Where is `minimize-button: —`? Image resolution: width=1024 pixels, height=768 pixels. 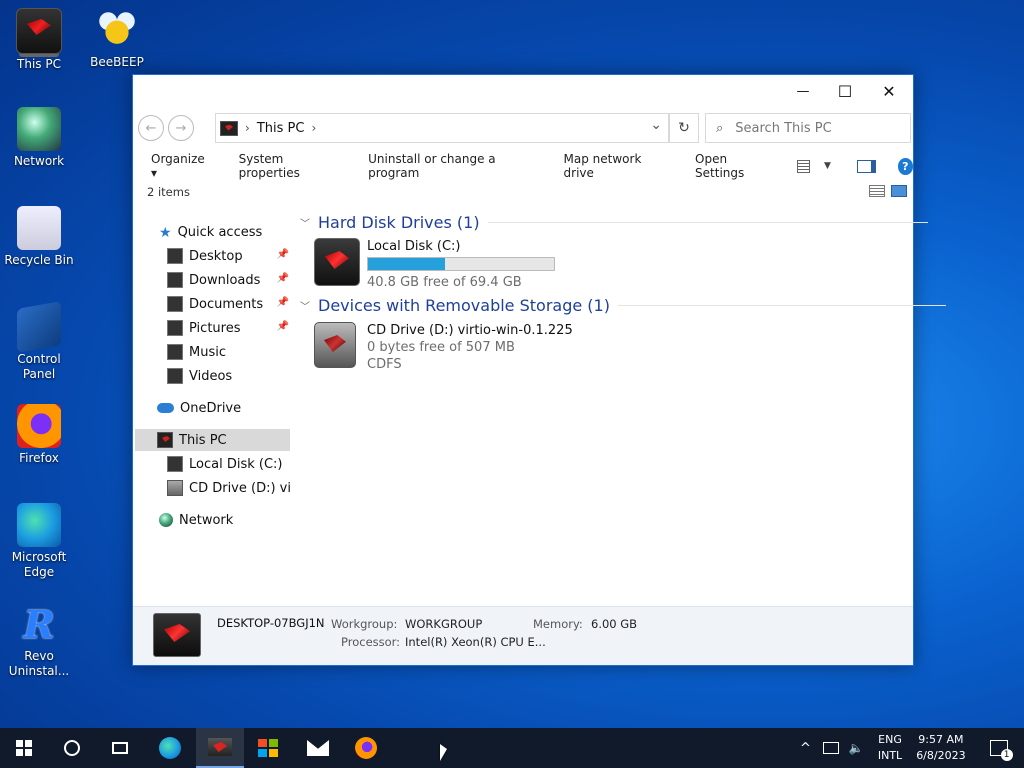
minimize-button: — is located at coordinates (803, 91).